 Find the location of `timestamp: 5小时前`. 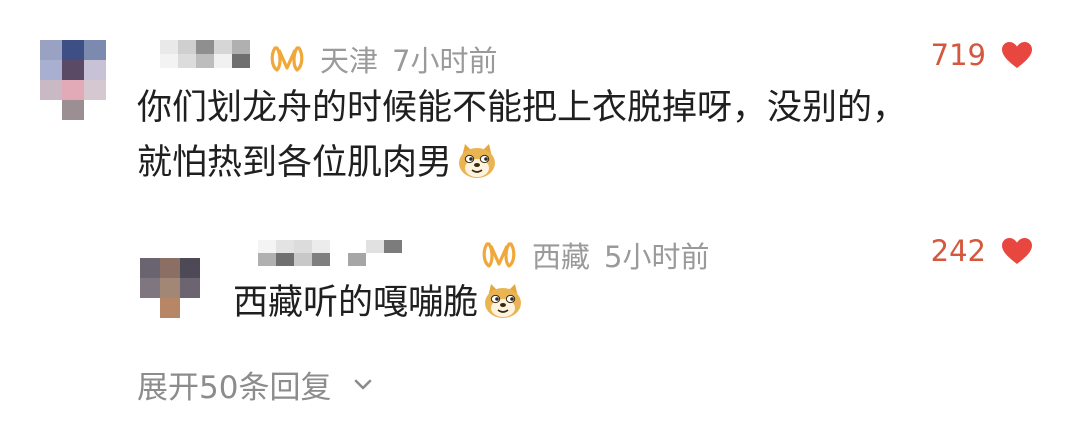

timestamp: 5小时前 is located at coordinates (657, 257).